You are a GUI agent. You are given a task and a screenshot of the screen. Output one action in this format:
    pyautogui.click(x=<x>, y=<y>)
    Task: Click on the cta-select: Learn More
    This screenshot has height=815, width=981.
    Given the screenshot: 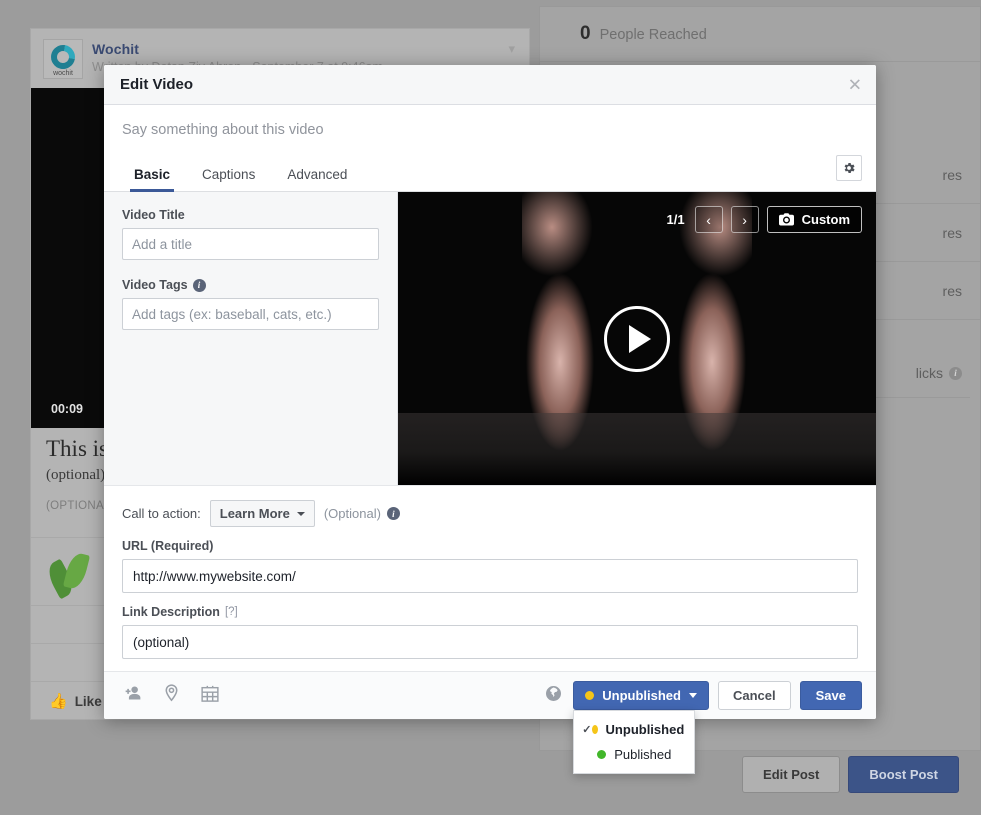 What is the action you would take?
    pyautogui.click(x=262, y=513)
    